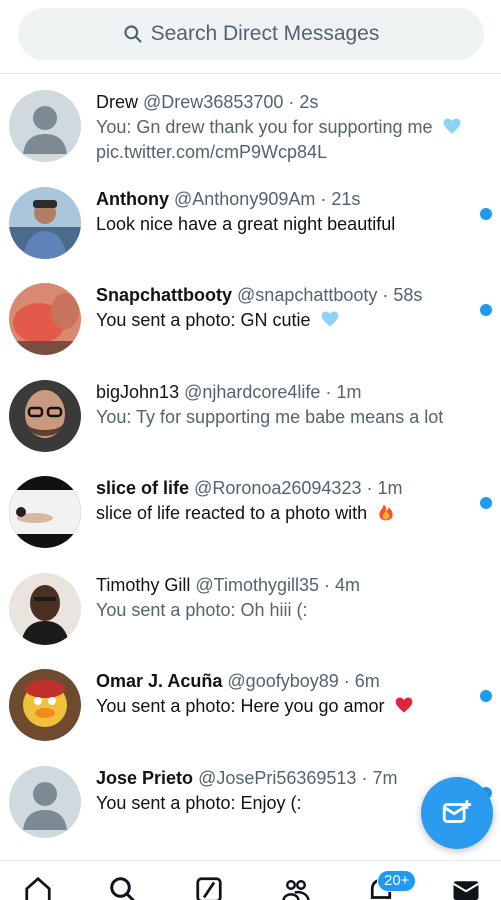  What do you see at coordinates (264, 127) in the screenshot?
I see `message-preview: You: Gn drew thank you for supporting me` at bounding box center [264, 127].